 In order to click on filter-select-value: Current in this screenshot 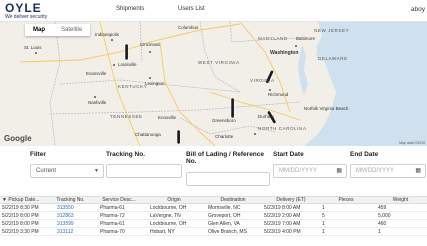, I will do `click(46, 171)`.